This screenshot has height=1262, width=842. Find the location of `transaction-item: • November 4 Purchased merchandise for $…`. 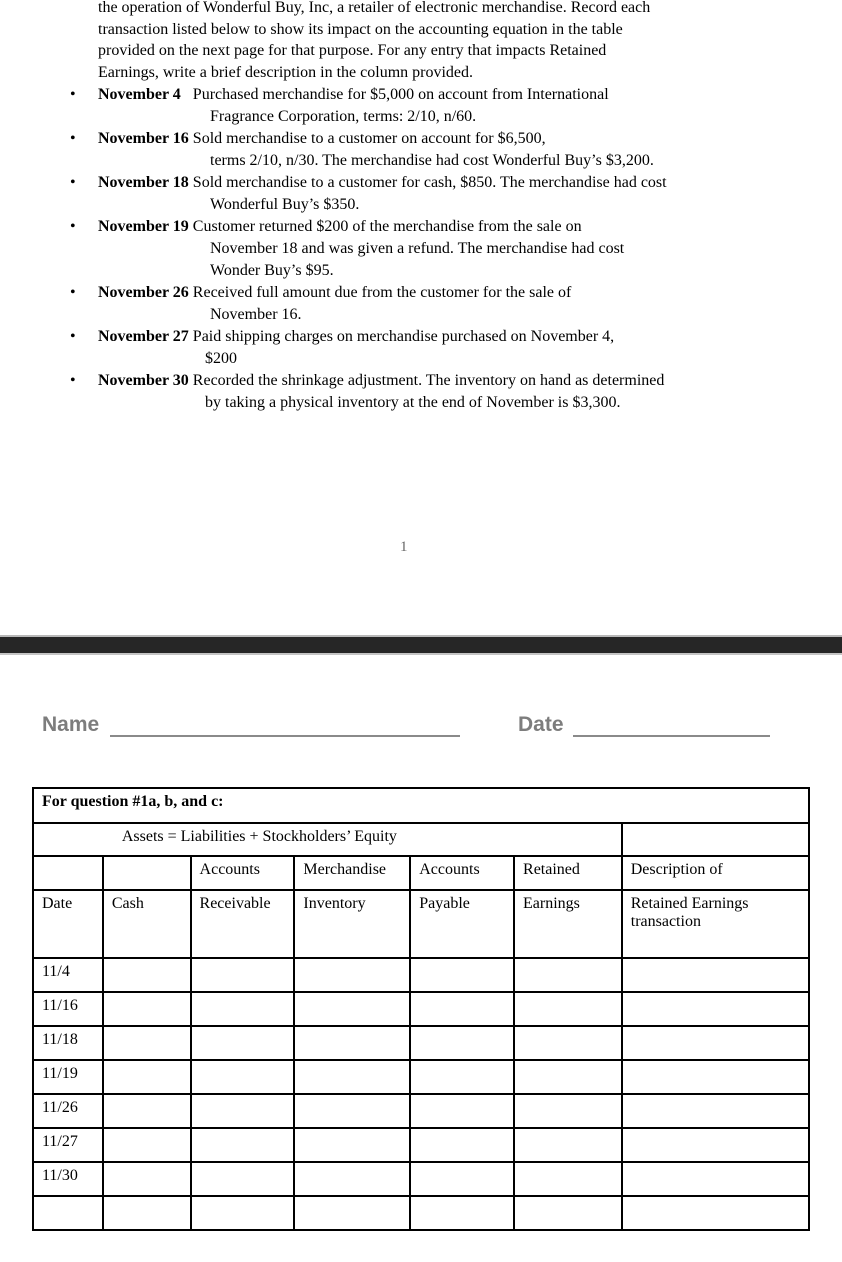

transaction-item: • November 4 Purchased merchandise for $… is located at coordinates (421, 106).